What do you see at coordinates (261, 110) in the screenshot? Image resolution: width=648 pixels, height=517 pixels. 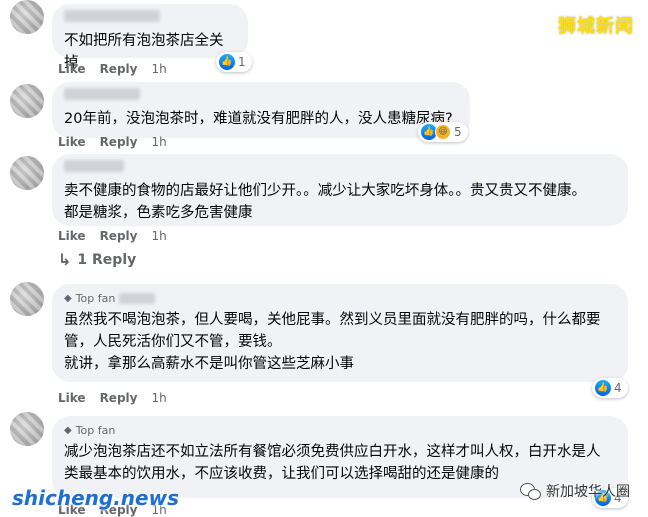 I see `comment-bubble: 20年前，没泡泡茶时，难道就没有肥胖的人，没人患糖尿病?` at bounding box center [261, 110].